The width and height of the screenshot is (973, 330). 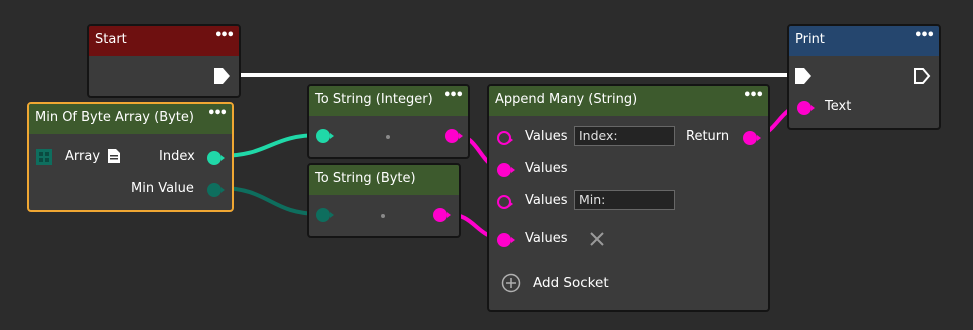 What do you see at coordinates (270, 201) in the screenshot?
I see `wire-minvalue-to-byte` at bounding box center [270, 201].